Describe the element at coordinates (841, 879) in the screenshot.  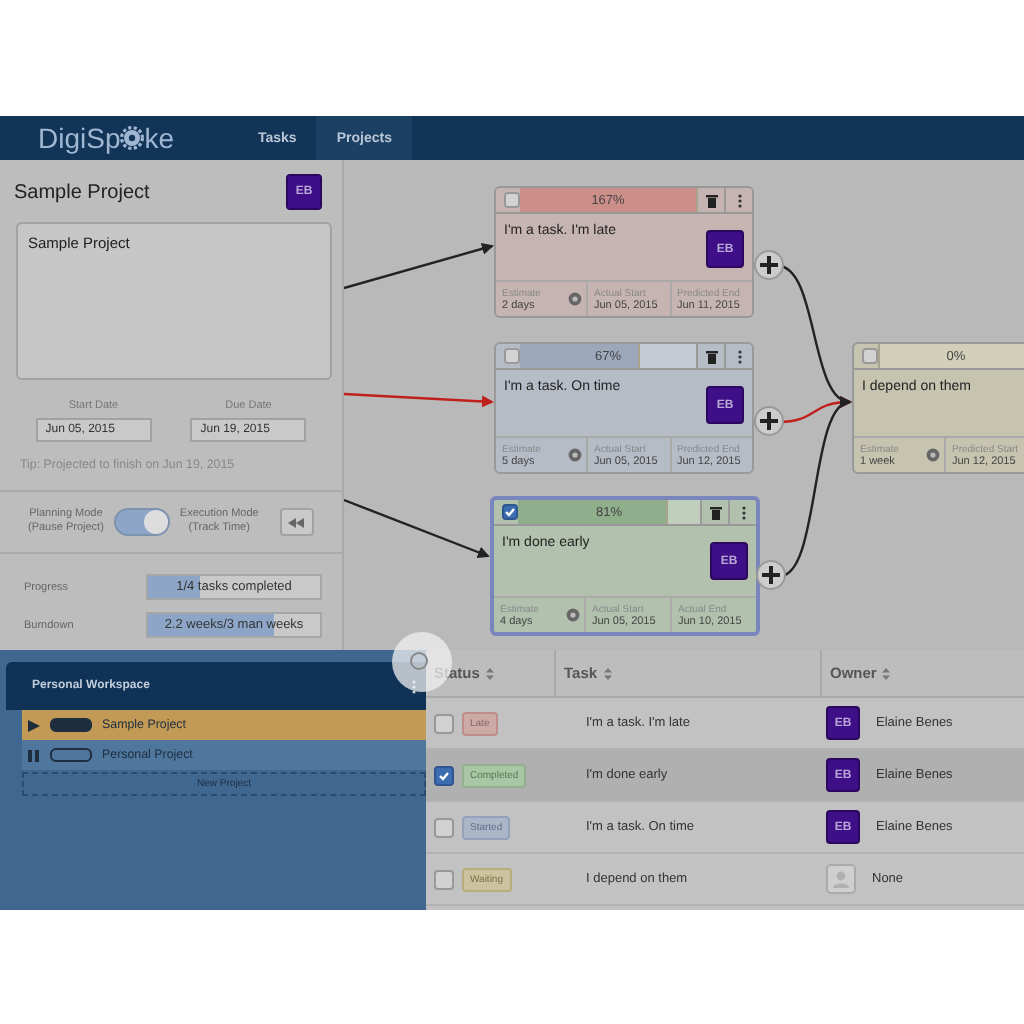
I see `person-icon` at that location.